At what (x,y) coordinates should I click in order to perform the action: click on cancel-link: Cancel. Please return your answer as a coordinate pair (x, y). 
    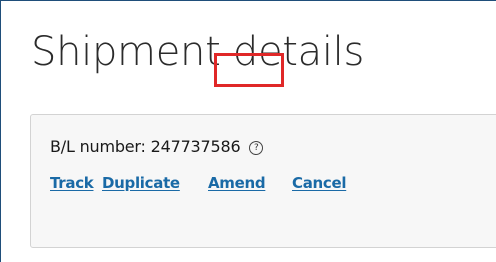
    Looking at the image, I should click on (319, 183).